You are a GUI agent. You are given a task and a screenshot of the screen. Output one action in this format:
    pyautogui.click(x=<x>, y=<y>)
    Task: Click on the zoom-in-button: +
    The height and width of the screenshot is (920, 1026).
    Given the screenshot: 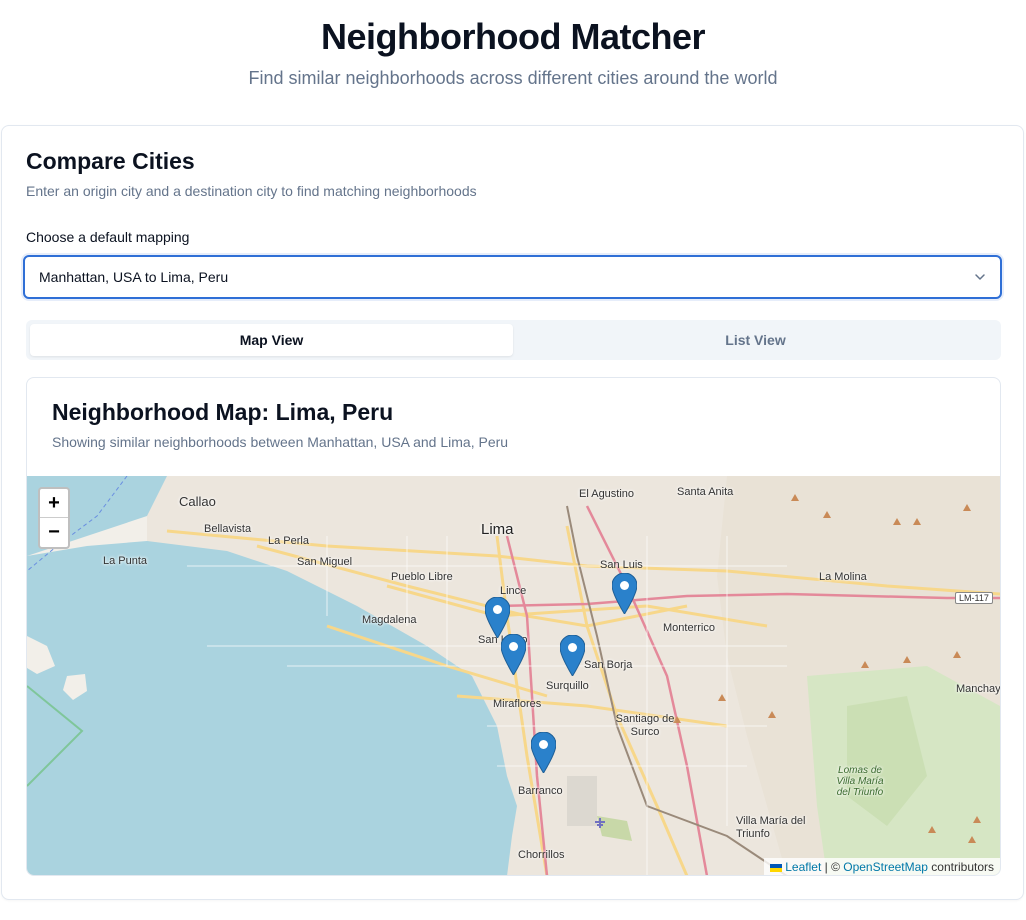 What is the action you would take?
    pyautogui.click(x=54, y=503)
    